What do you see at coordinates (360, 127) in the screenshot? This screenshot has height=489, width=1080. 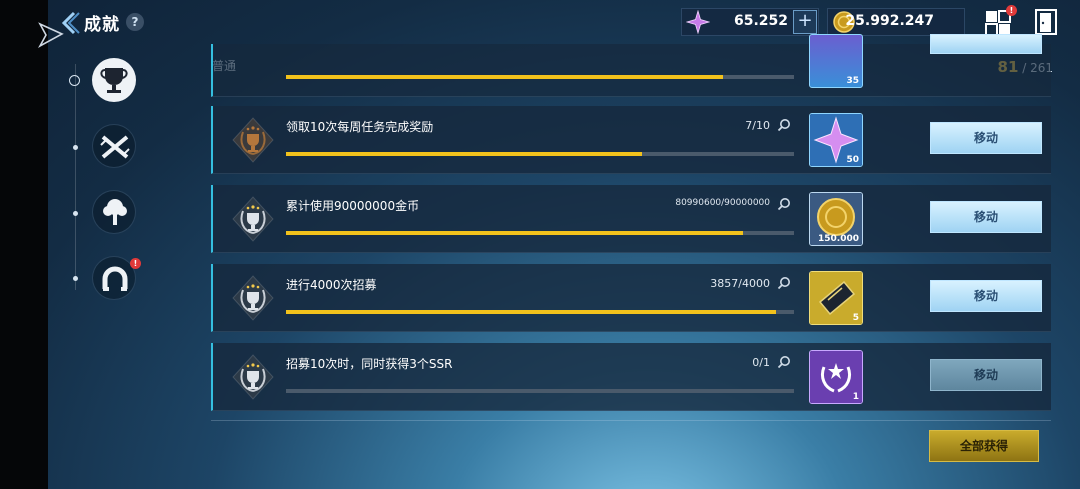 I see `achievement-title: 领取10次每周任务完成奖励` at bounding box center [360, 127].